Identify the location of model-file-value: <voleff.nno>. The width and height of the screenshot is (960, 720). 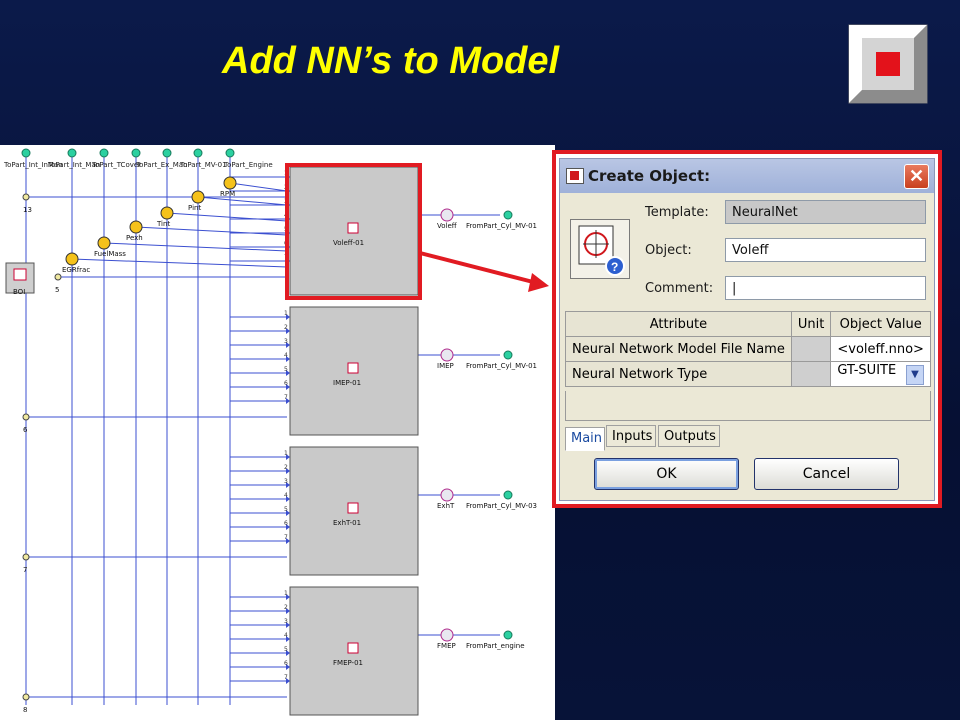
(880, 349).